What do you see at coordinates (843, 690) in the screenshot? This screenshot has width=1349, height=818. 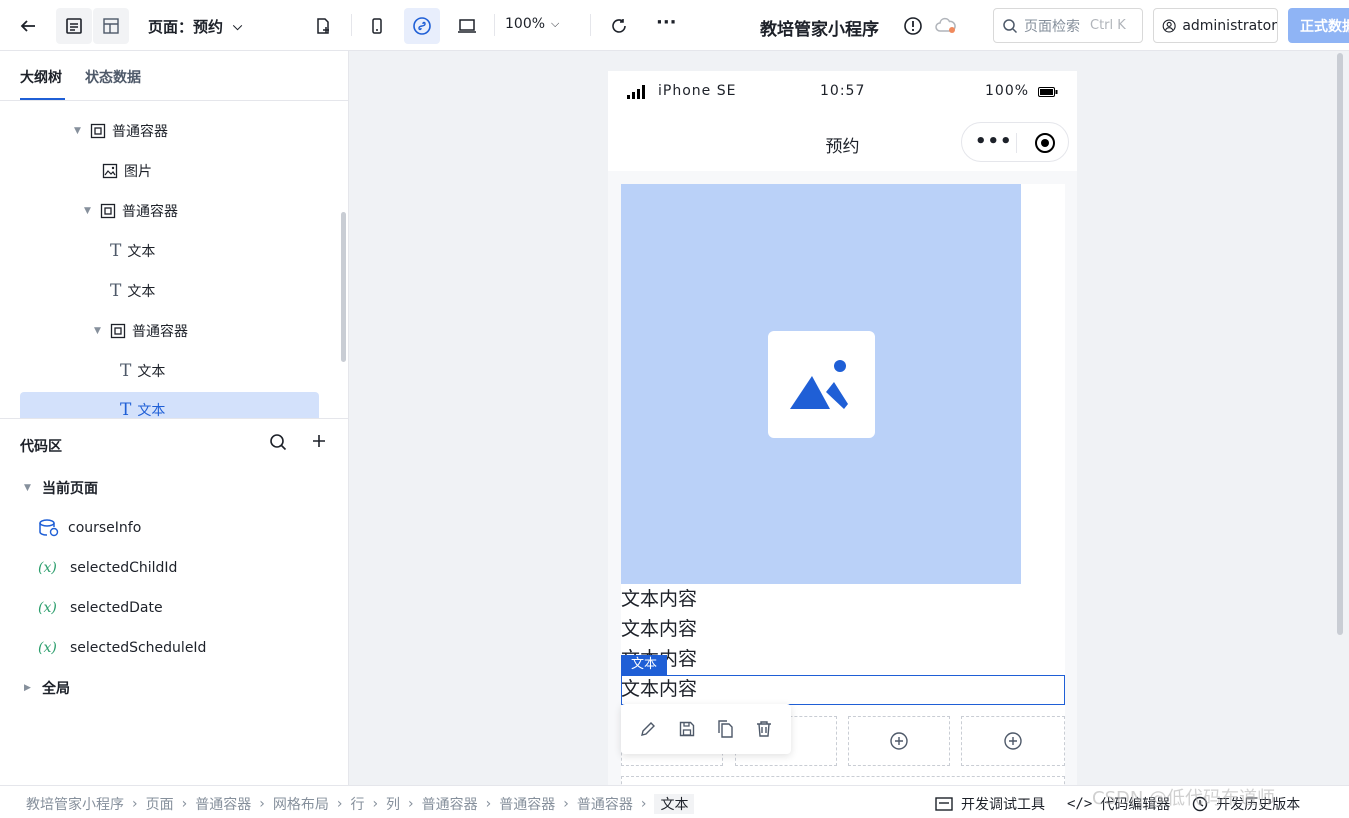 I see `selection-outline` at bounding box center [843, 690].